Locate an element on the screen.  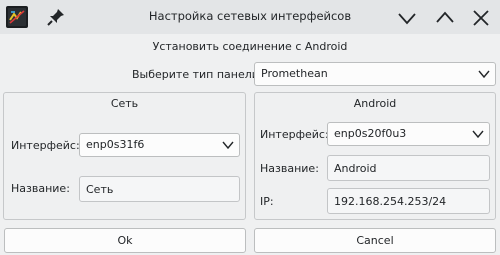
android-interface-select: enp0s20f0u3 is located at coordinates (408, 134).